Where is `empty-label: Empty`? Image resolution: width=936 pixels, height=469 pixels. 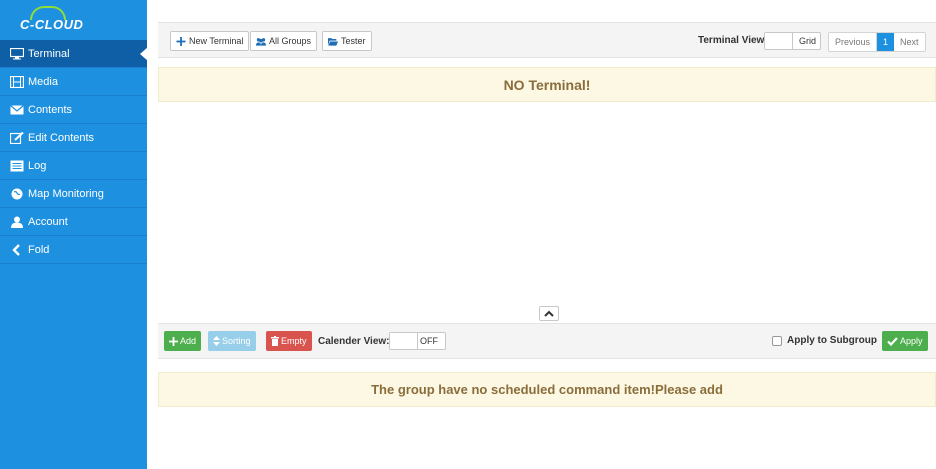
empty-label: Empty is located at coordinates (294, 341).